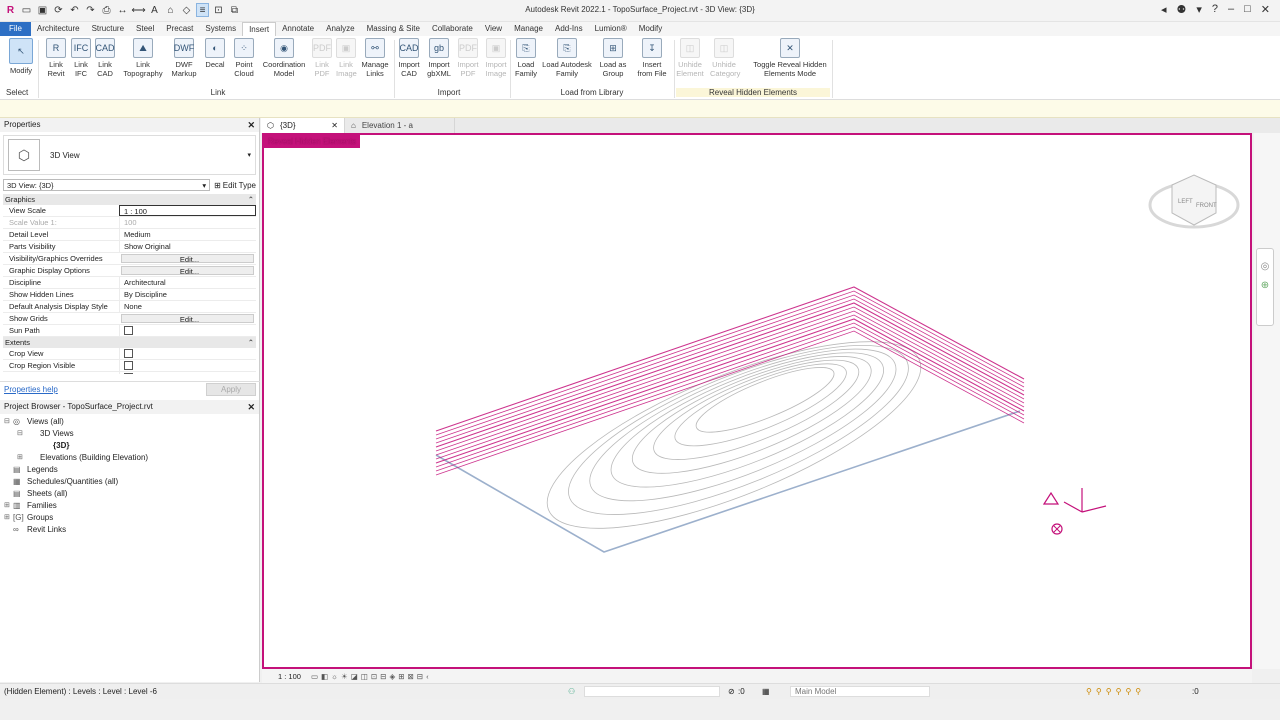 This screenshot has width=1280, height=720. I want to click on ribbon-button-toggle-reveal-hidden-elements-mode: ✕ Toggle Reveal Hidden Elements Mode, so click(790, 58).